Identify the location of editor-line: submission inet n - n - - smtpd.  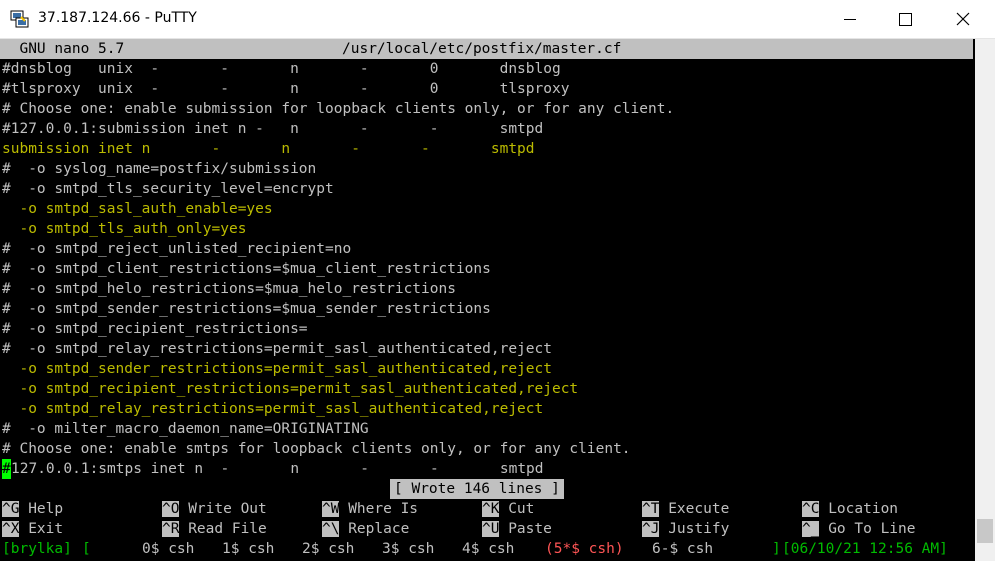
(268, 149).